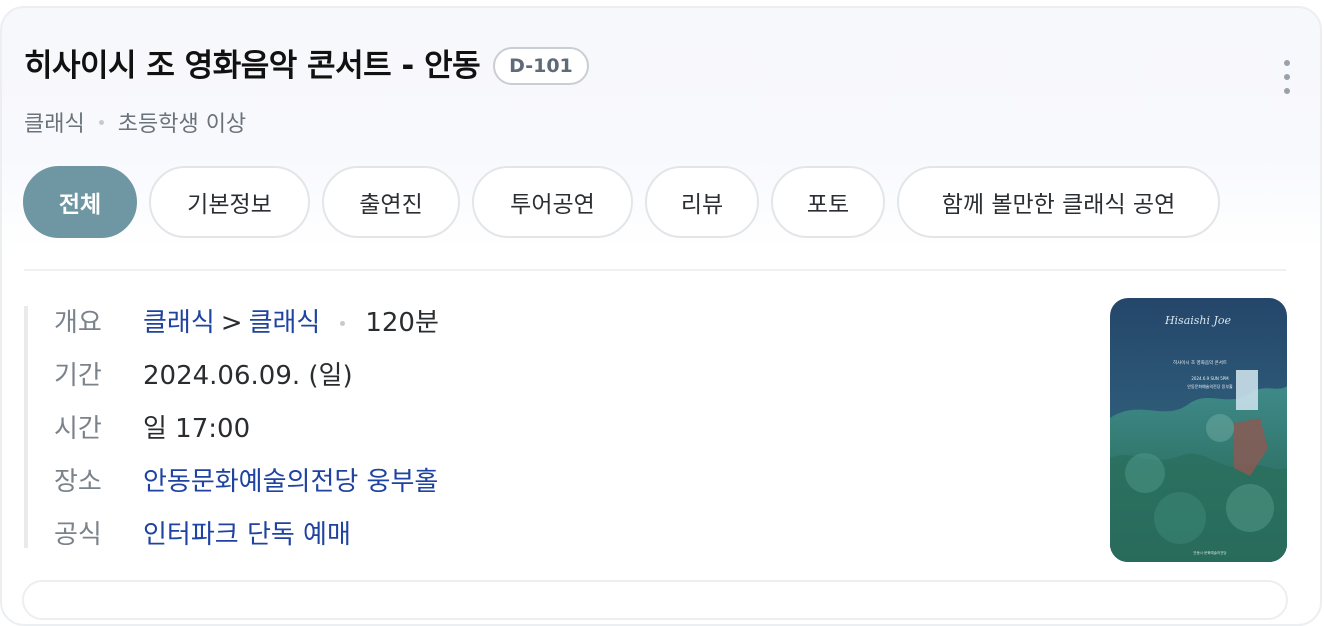 This screenshot has height=626, width=1324. What do you see at coordinates (702, 202) in the screenshot?
I see `tab-review: 리뷰` at bounding box center [702, 202].